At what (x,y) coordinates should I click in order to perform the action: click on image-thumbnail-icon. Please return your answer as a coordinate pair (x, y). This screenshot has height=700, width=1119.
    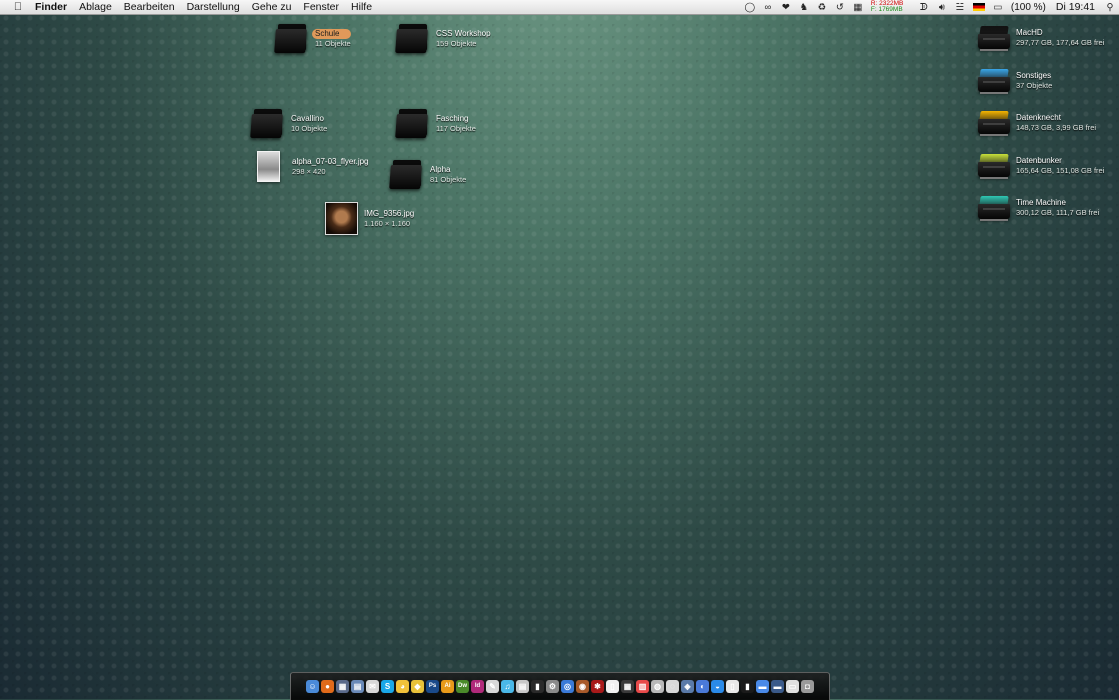
    Looking at the image, I should click on (268, 166).